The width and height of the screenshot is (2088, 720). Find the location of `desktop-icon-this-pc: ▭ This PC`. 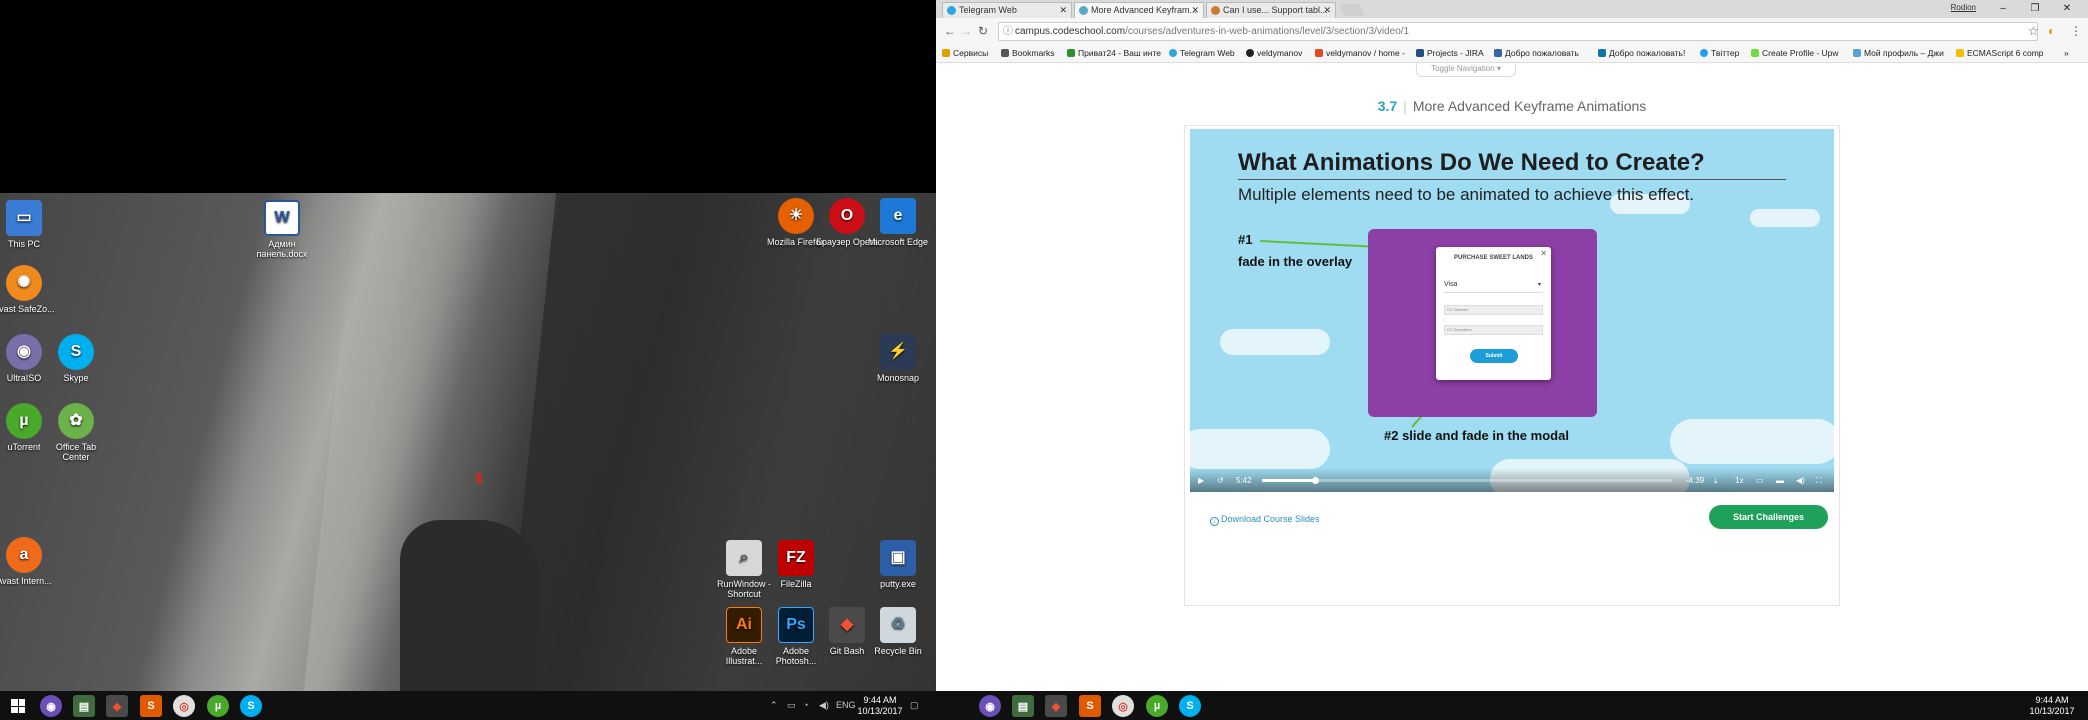

desktop-icon-this-pc: ▭ This PC is located at coordinates (28, 224).